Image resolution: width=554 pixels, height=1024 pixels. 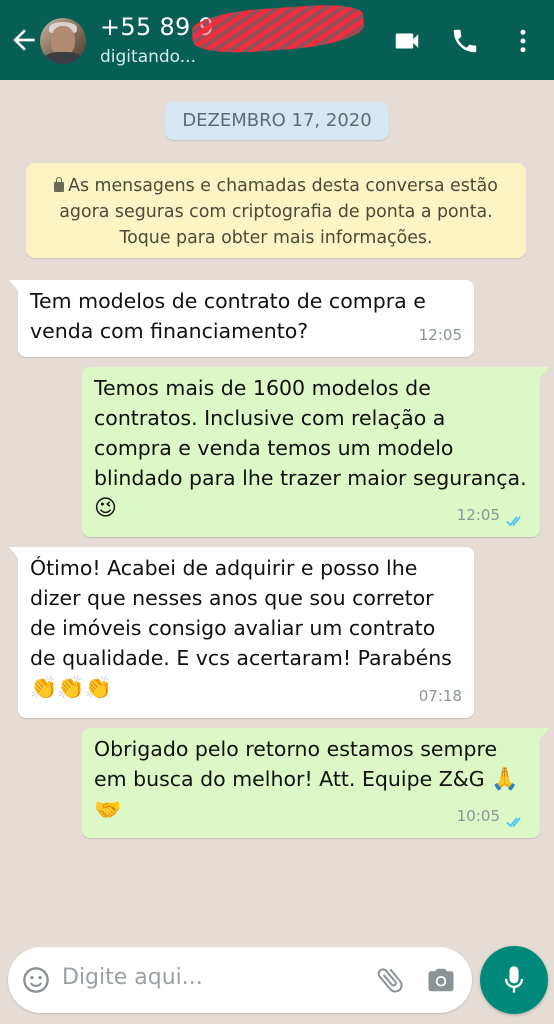 I want to click on lock-icon, so click(x=59, y=184).